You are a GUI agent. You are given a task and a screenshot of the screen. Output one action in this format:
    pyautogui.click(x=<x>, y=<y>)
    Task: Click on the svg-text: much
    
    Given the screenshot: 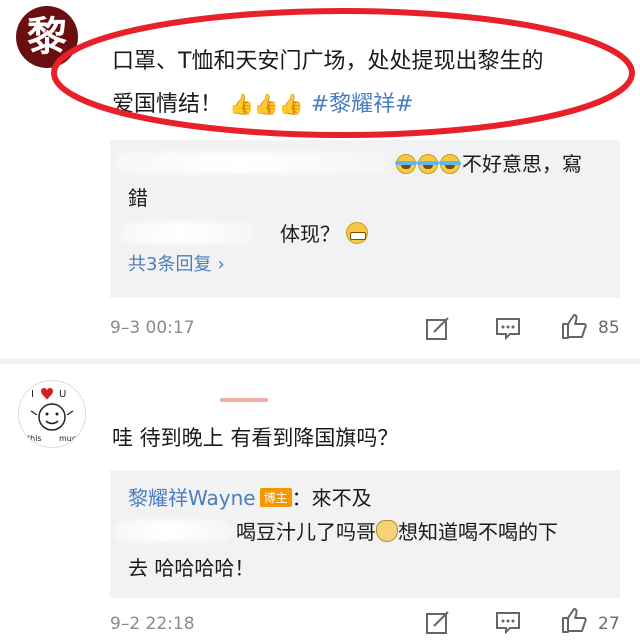 What is the action you would take?
    pyautogui.click(x=70, y=438)
    